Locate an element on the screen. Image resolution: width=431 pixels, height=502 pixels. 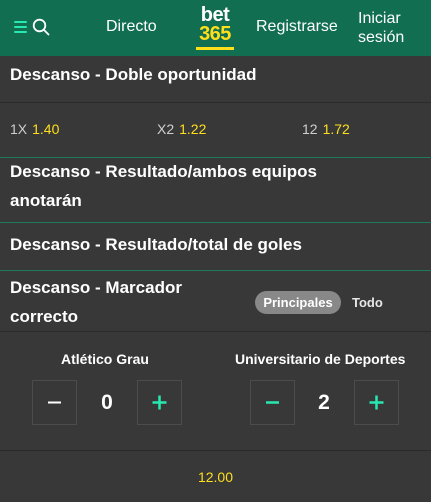
score-away: 2 is located at coordinates (324, 402).